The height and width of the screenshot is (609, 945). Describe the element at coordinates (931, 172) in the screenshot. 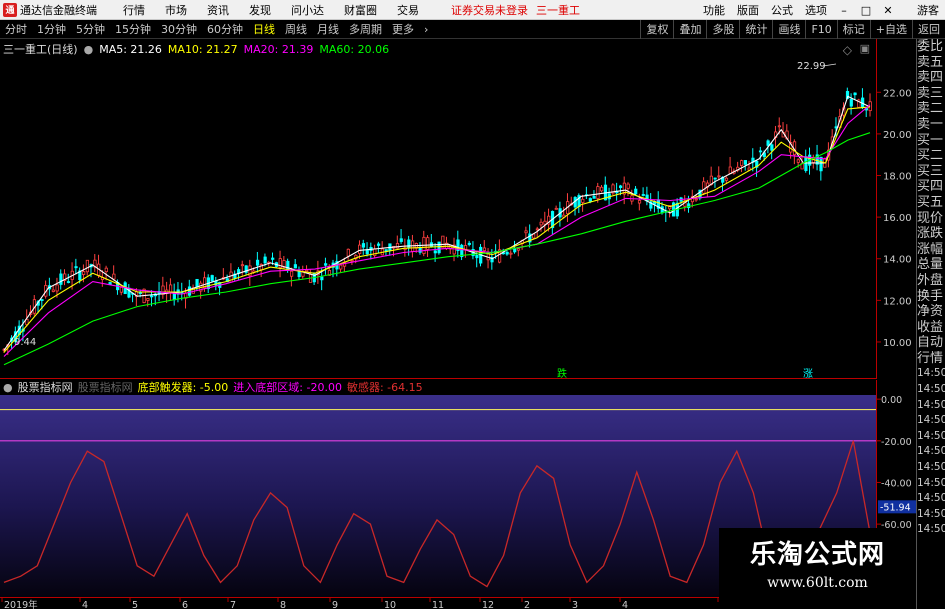

I see `side-panel-item: 买三` at that location.